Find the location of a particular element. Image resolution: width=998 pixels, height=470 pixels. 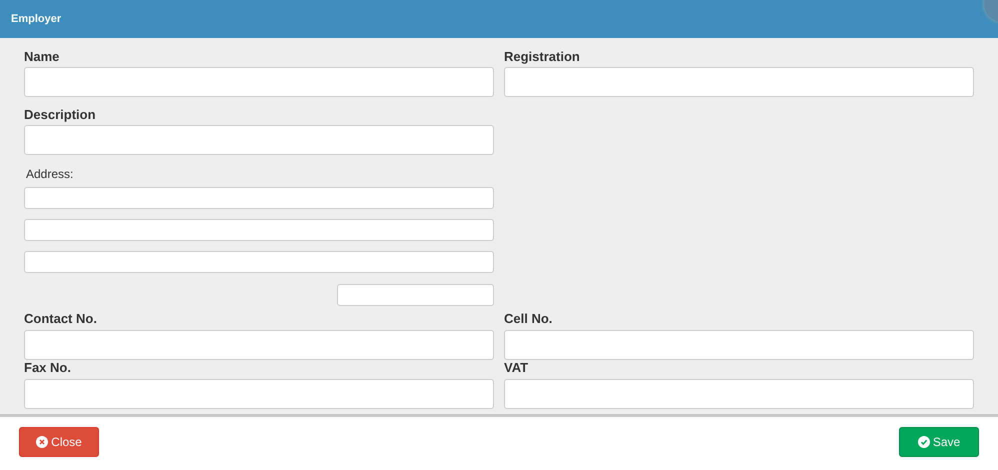

close-icon is located at coordinates (42, 442).